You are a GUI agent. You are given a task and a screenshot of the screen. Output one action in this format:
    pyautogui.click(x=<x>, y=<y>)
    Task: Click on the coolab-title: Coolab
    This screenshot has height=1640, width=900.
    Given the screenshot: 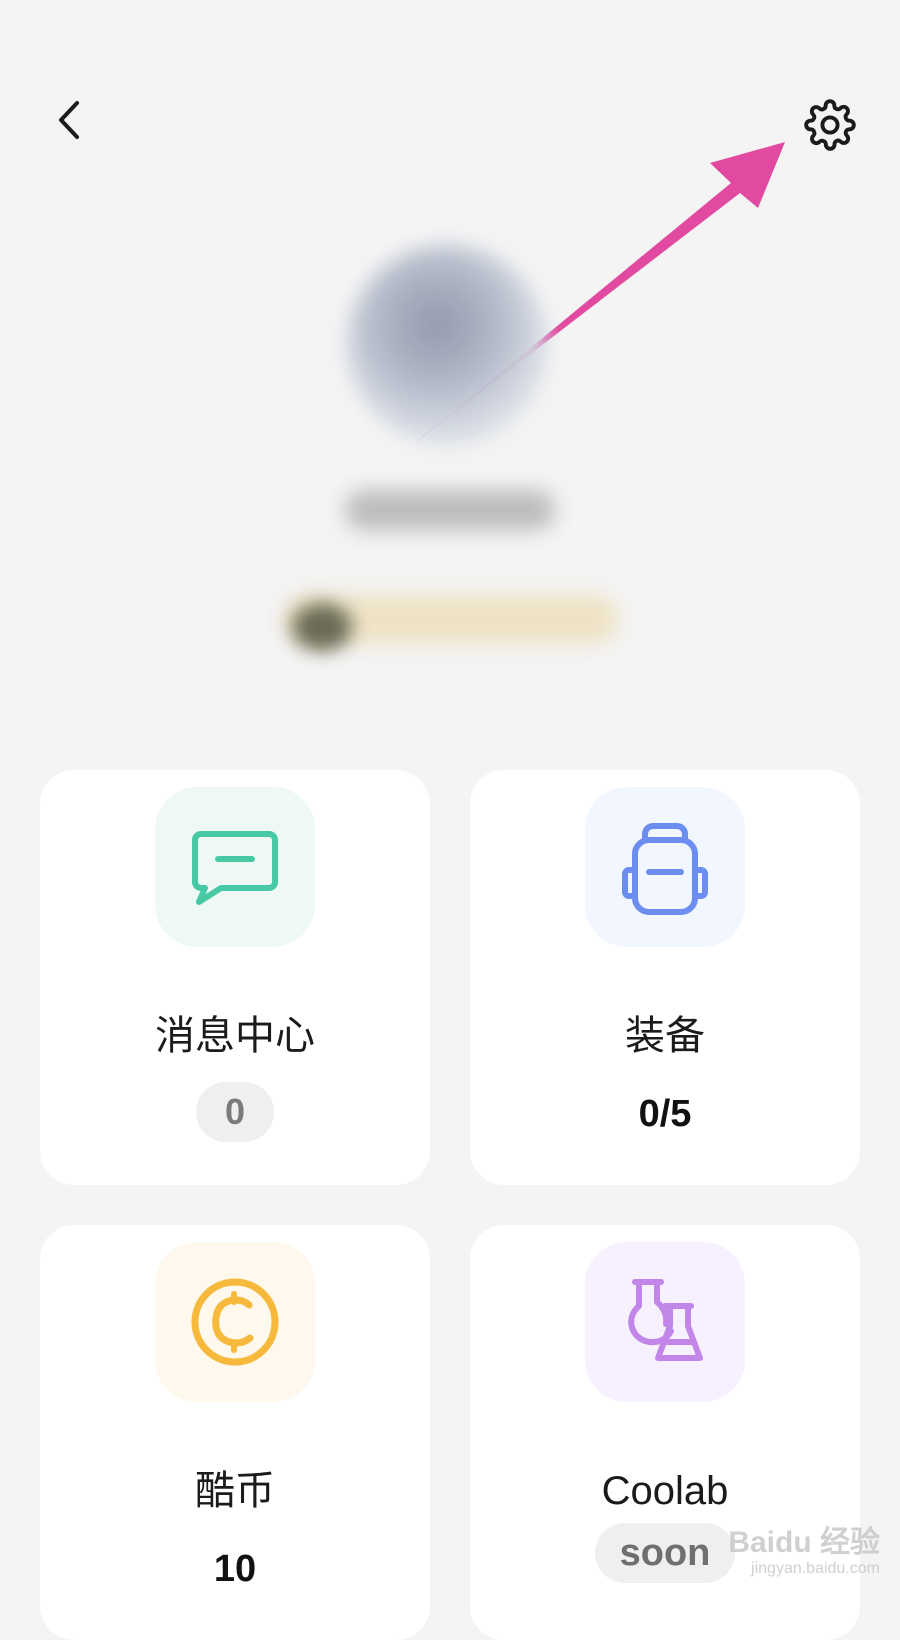 What is the action you would take?
    pyautogui.click(x=665, y=1491)
    